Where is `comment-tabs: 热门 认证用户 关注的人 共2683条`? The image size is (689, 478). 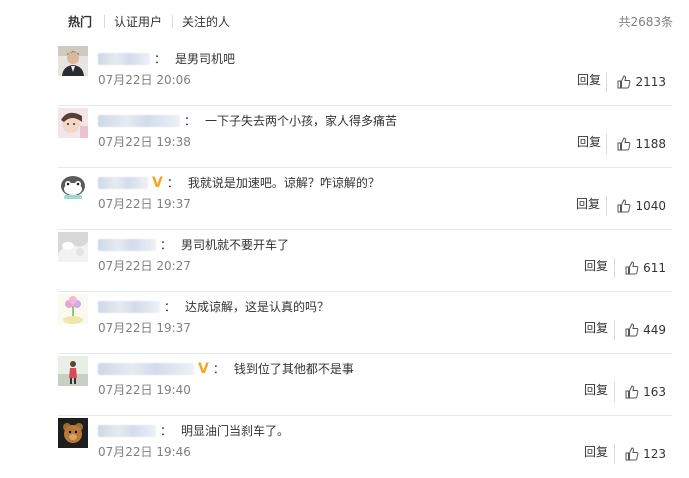
comment-tabs: 热门 认证用户 关注的人 共2683条 is located at coordinates (344, 22).